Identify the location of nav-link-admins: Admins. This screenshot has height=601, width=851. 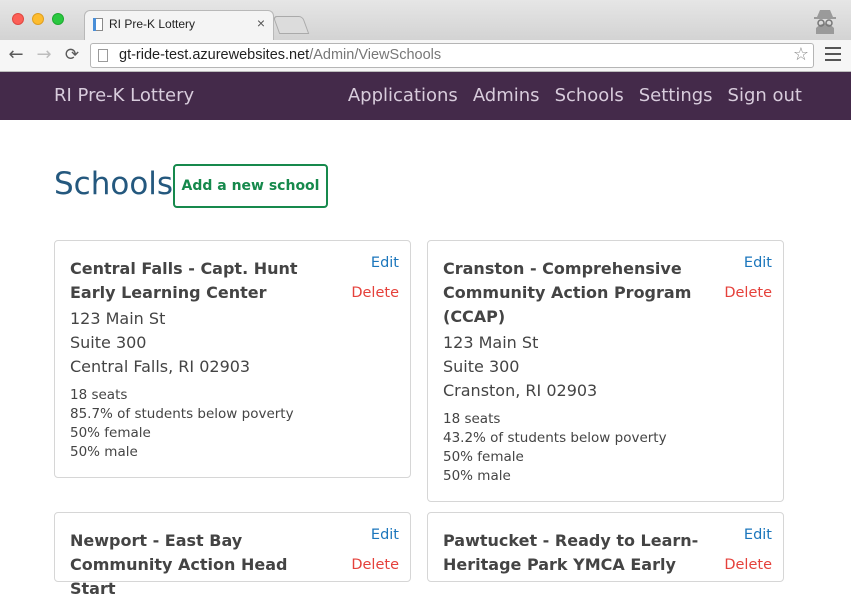
(506, 95).